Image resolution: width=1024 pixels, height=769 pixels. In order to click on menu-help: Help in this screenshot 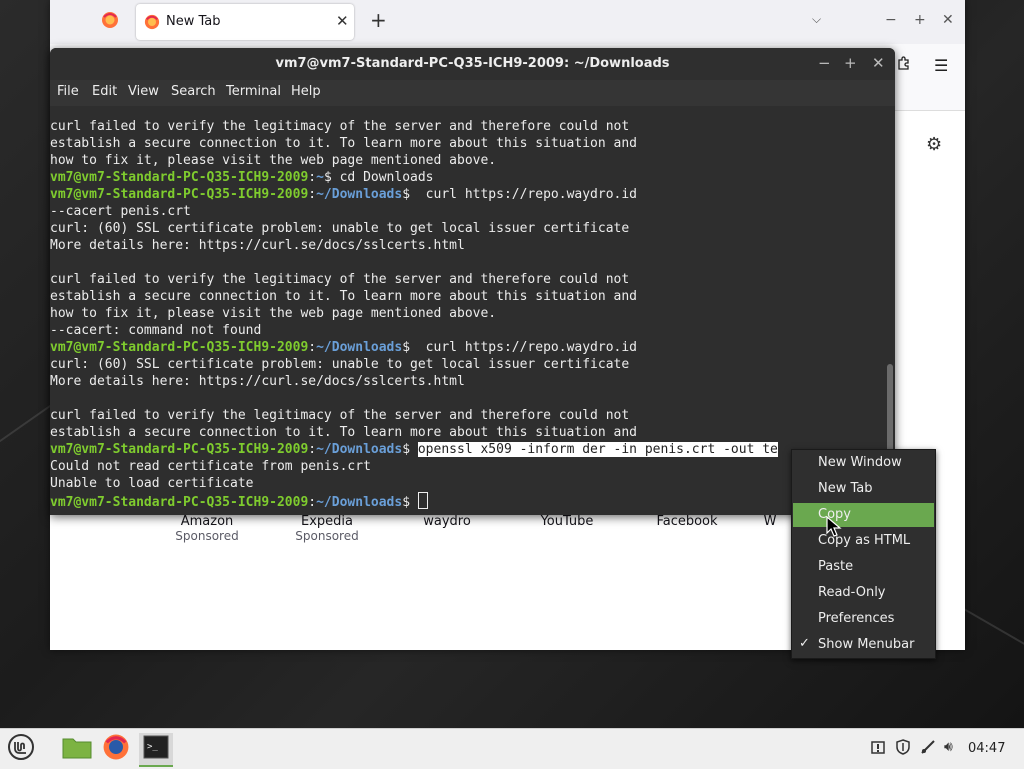, I will do `click(306, 91)`.